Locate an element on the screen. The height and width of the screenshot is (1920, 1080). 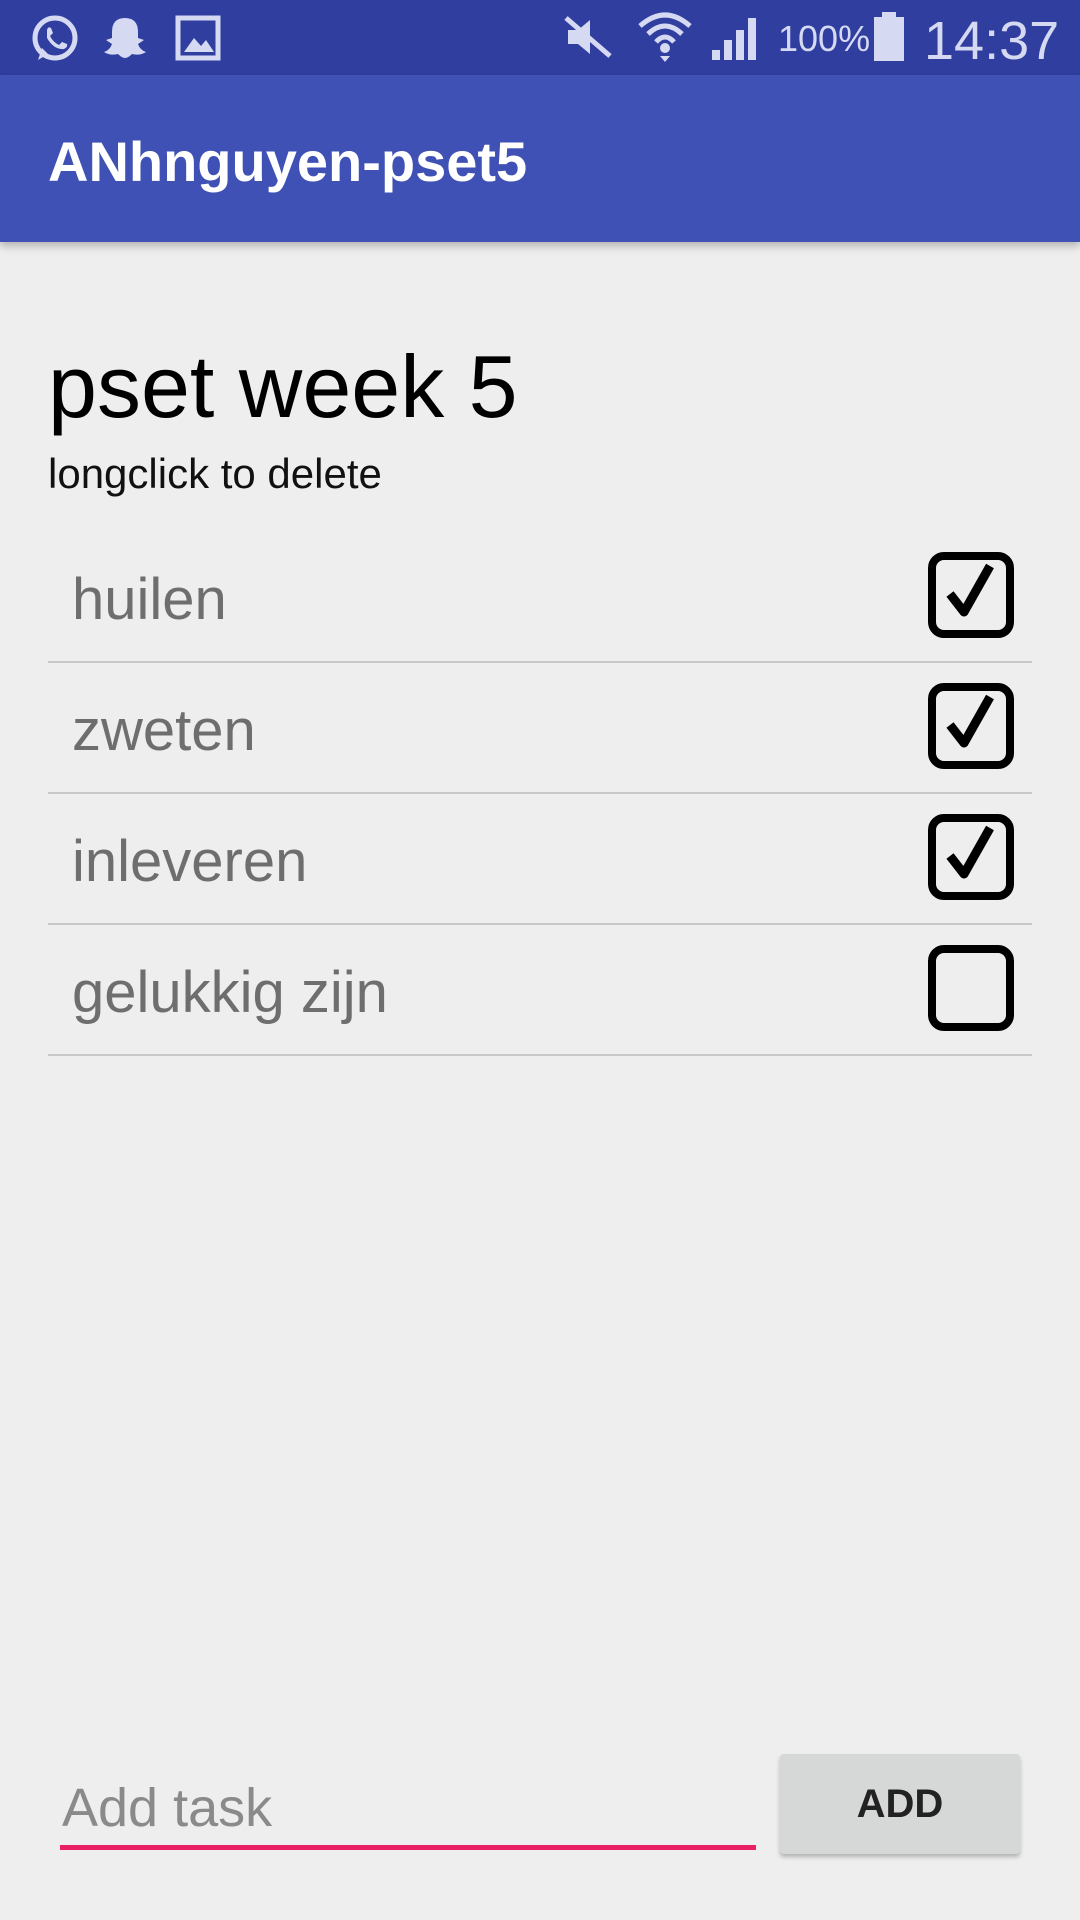
mute-icon is located at coordinates (588, 37).